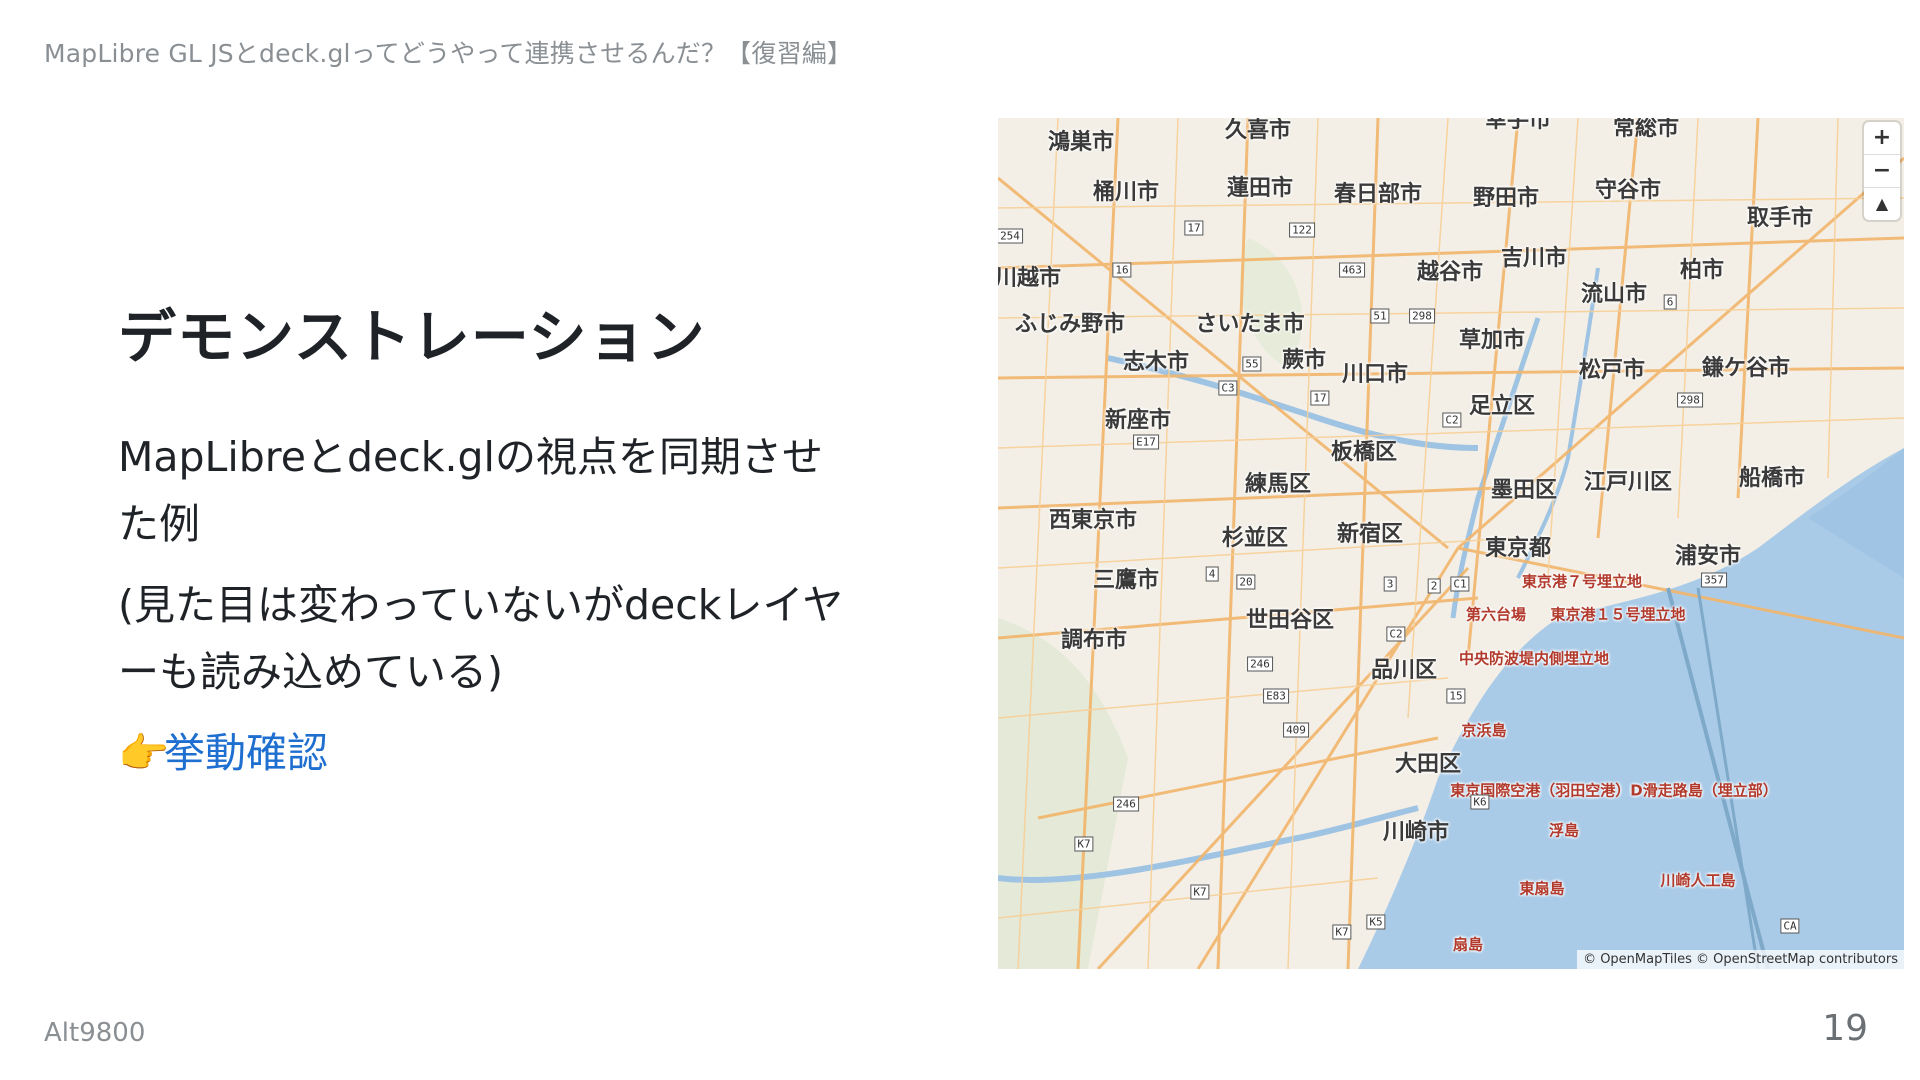  Describe the element at coordinates (1093, 520) in the screenshot. I see `map-label: 西東京市` at that location.